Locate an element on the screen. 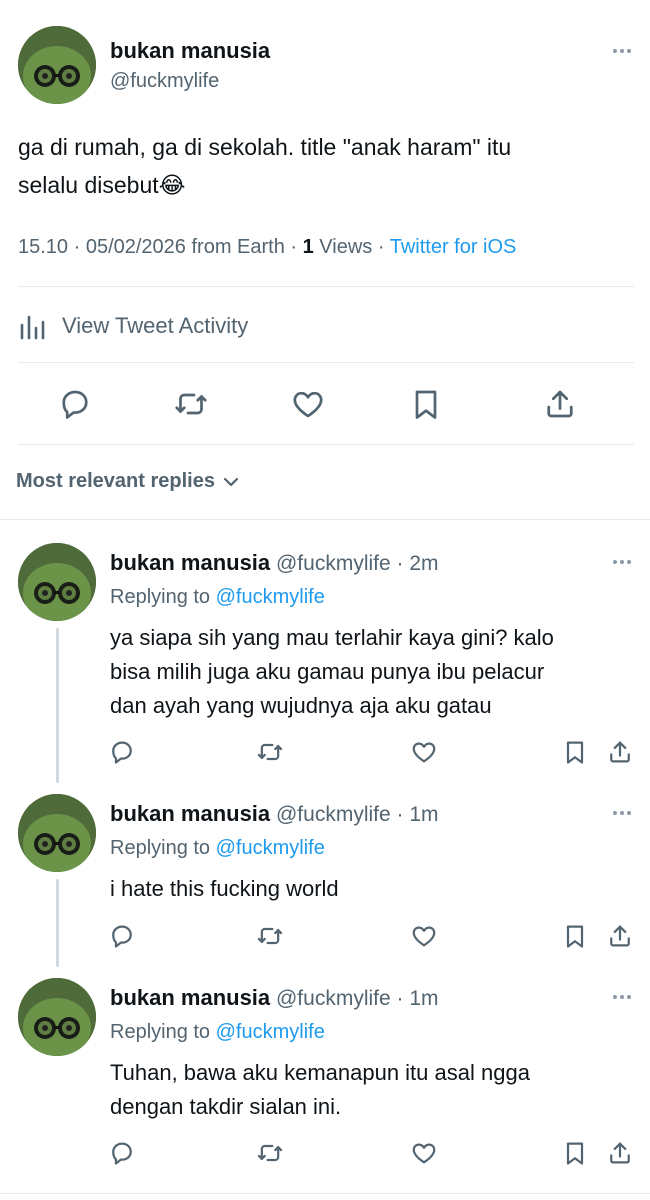 The width and height of the screenshot is (650, 1200). analytics-icon is located at coordinates (33, 326).